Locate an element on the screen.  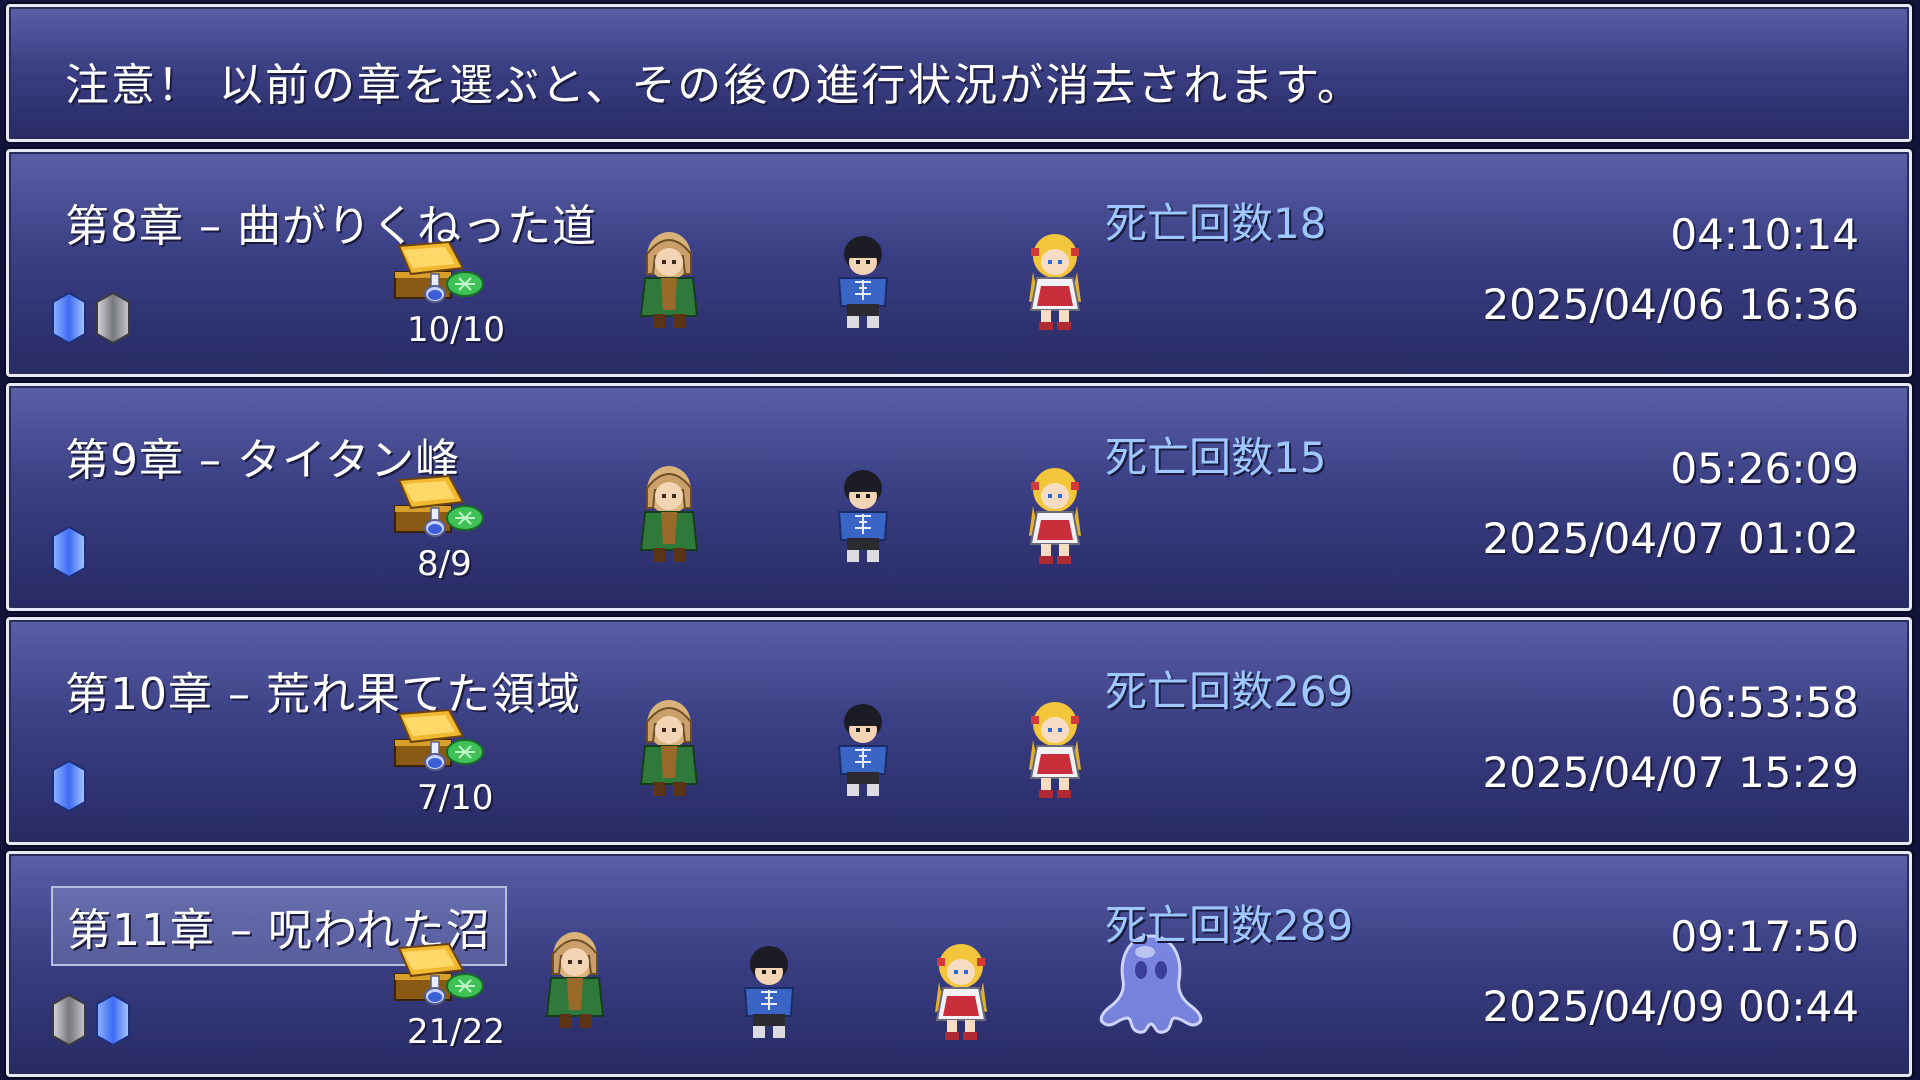
treasure-count: 10/10 is located at coordinates (456, 330).